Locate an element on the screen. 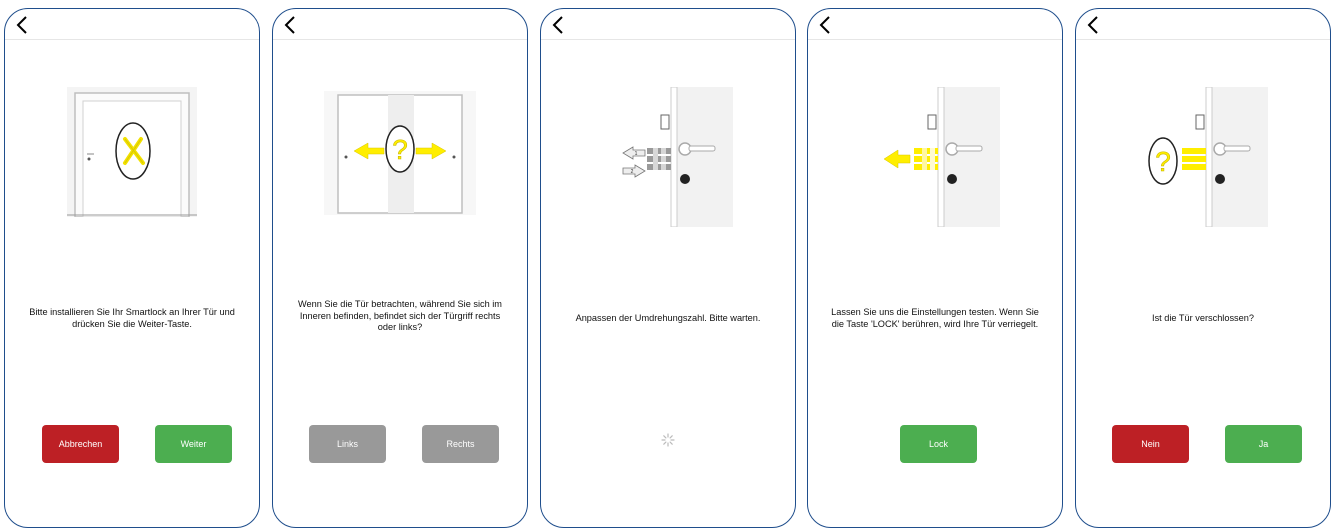 The image size is (1340, 528). lock-test-illustration is located at coordinates (941, 157).